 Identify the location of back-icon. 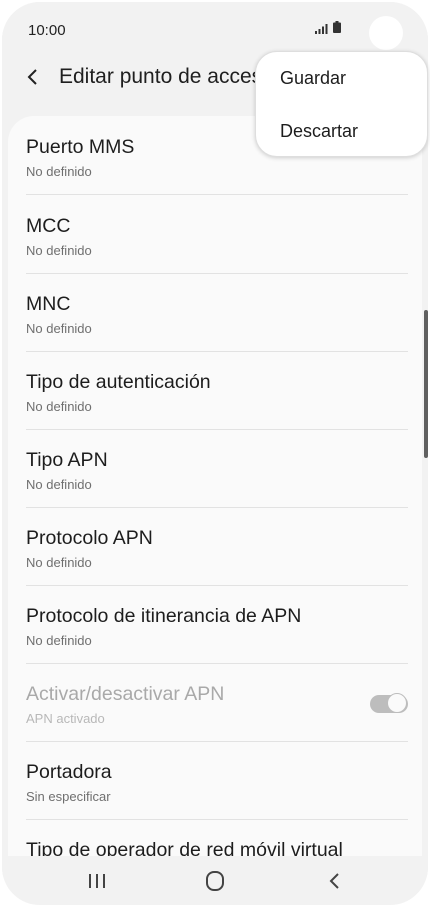
(335, 881).